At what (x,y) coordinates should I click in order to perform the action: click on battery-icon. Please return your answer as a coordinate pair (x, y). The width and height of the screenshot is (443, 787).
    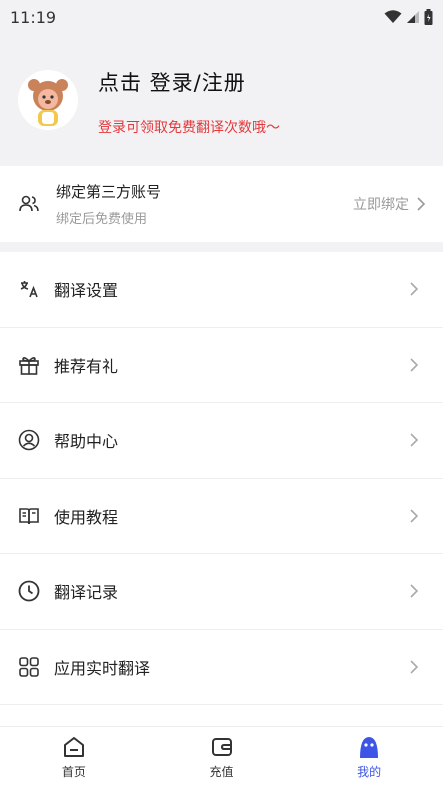
    Looking at the image, I should click on (428, 17).